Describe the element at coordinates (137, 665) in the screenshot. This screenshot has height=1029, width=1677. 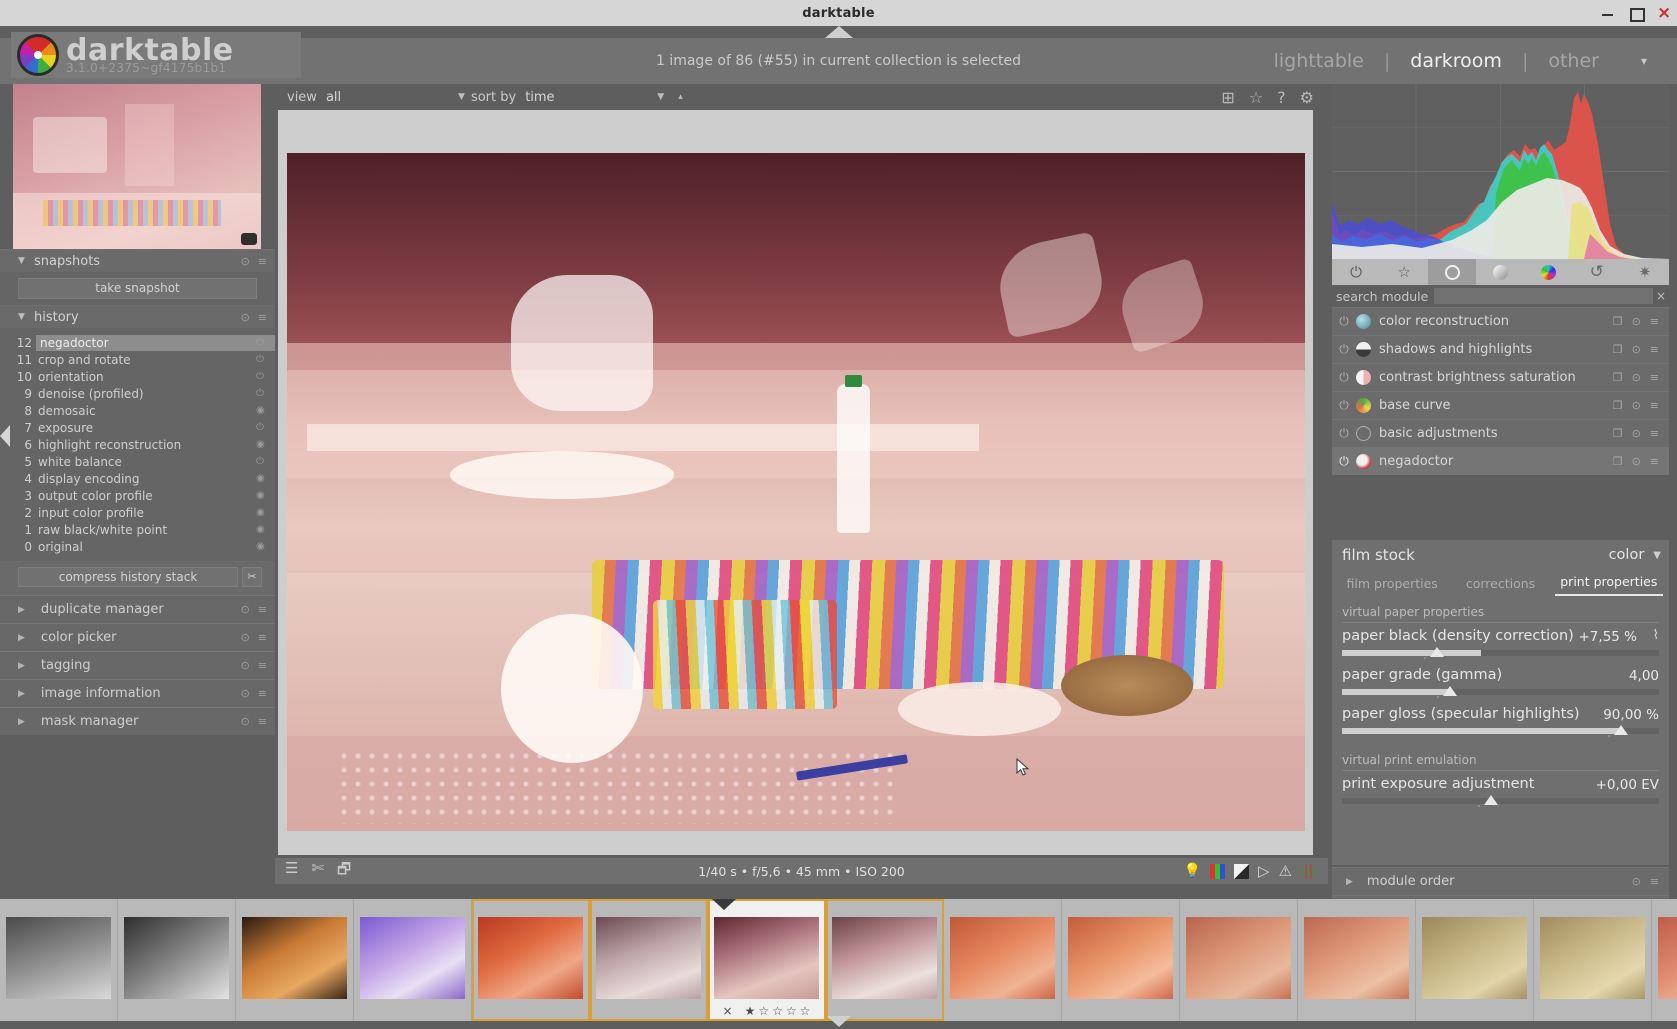
I see `sidebar-section-tagging: ▶ tagging ⊙ ≡` at that location.